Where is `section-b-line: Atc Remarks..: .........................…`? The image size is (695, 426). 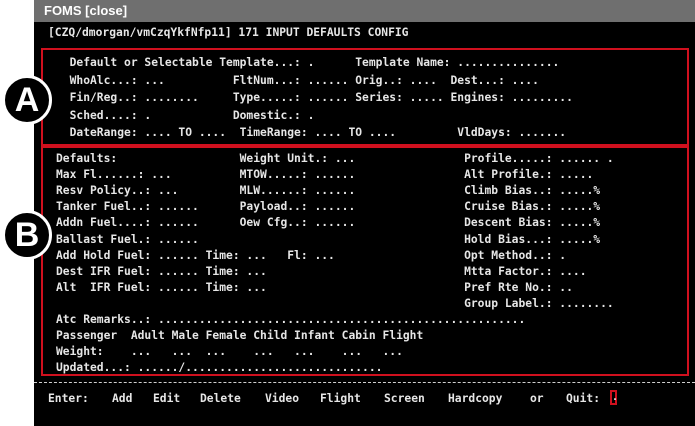
section-b-line: Atc Remarks..: .........................… is located at coordinates (290, 320).